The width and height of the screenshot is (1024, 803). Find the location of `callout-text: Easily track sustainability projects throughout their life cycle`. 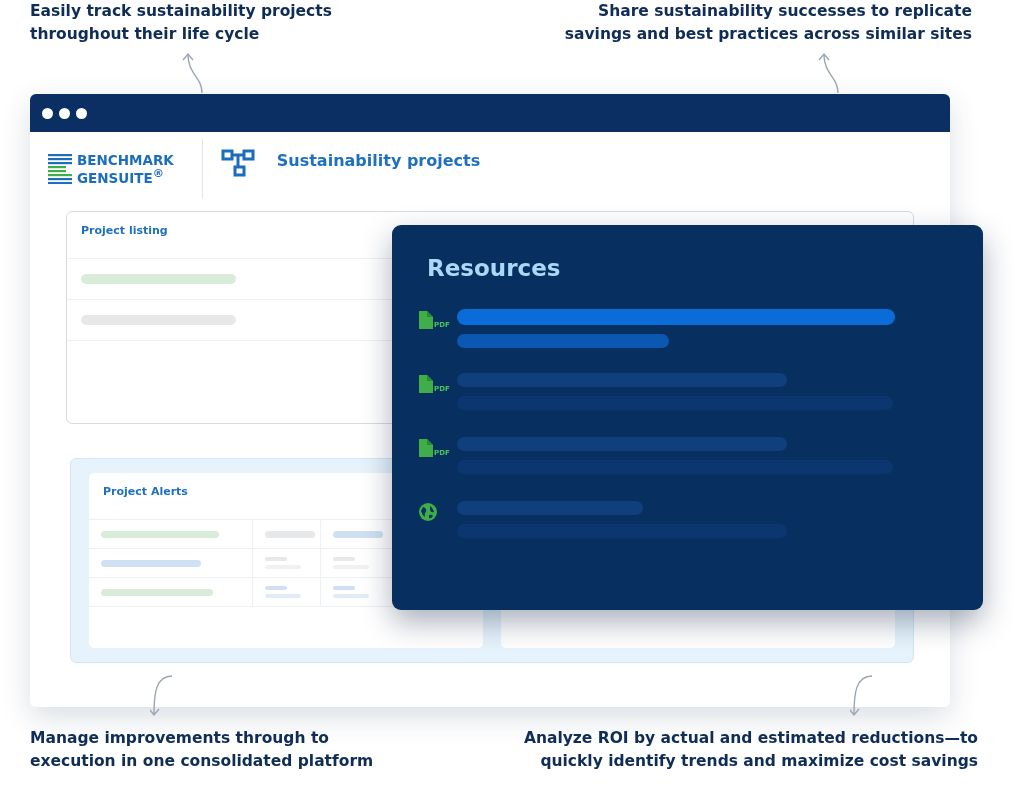

callout-text: Easily track sustainability projects throughout their life cycle is located at coordinates (181, 23).